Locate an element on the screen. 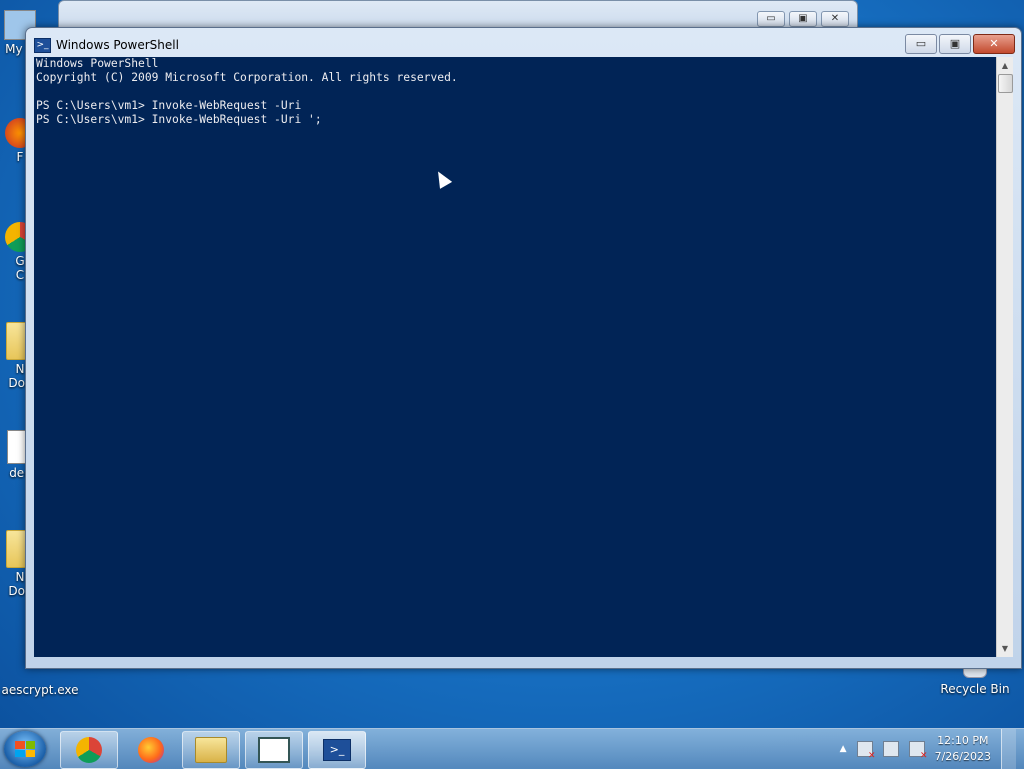 Image resolution: width=1024 pixels, height=769 pixels. explorer-icon is located at coordinates (211, 750).